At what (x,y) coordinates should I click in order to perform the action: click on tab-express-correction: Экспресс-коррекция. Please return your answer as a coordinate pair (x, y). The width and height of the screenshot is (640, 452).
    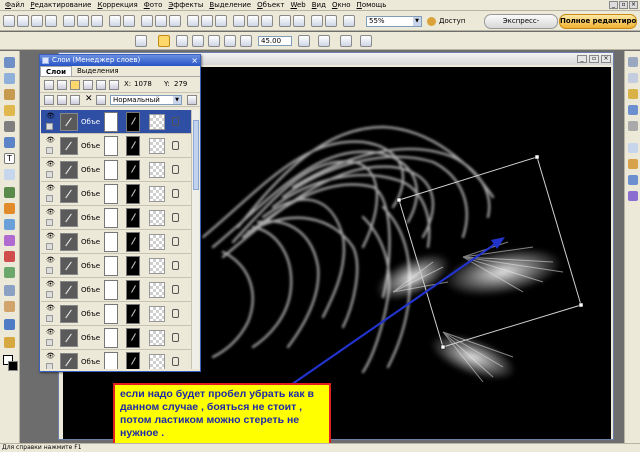
    Looking at the image, I should click on (521, 26).